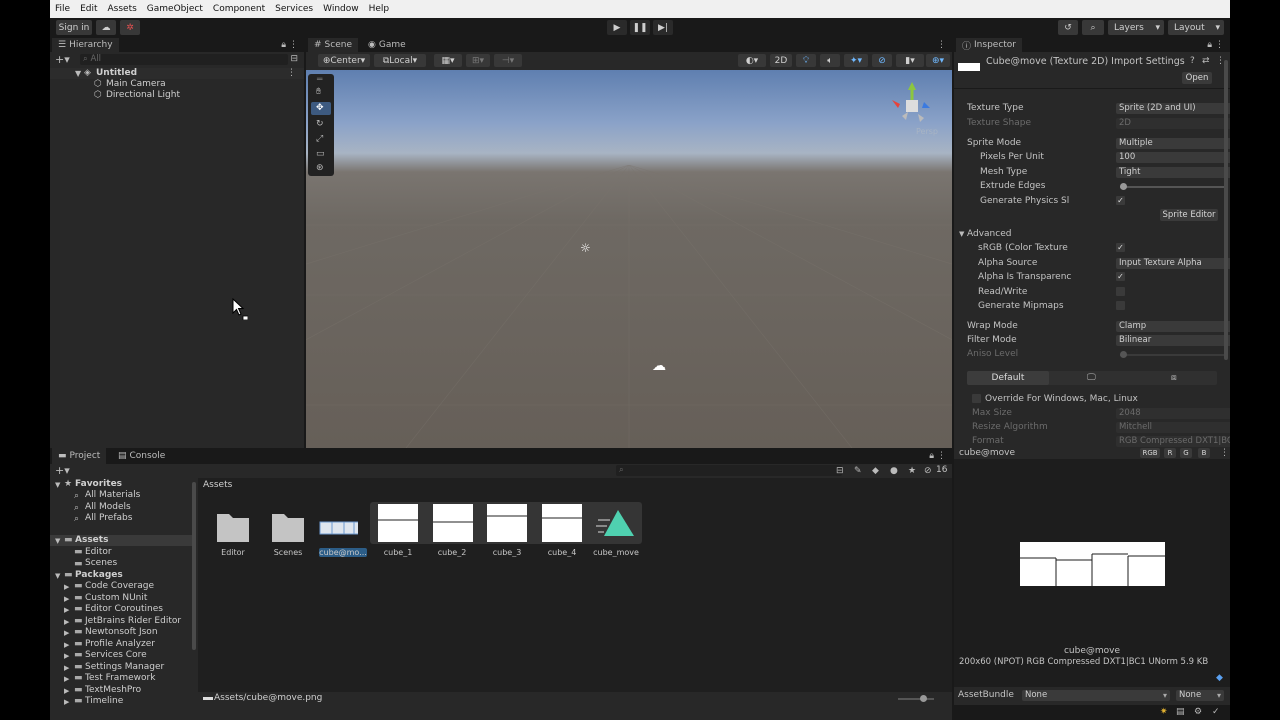  I want to click on tree-item: TextMeshPro, so click(113, 690).